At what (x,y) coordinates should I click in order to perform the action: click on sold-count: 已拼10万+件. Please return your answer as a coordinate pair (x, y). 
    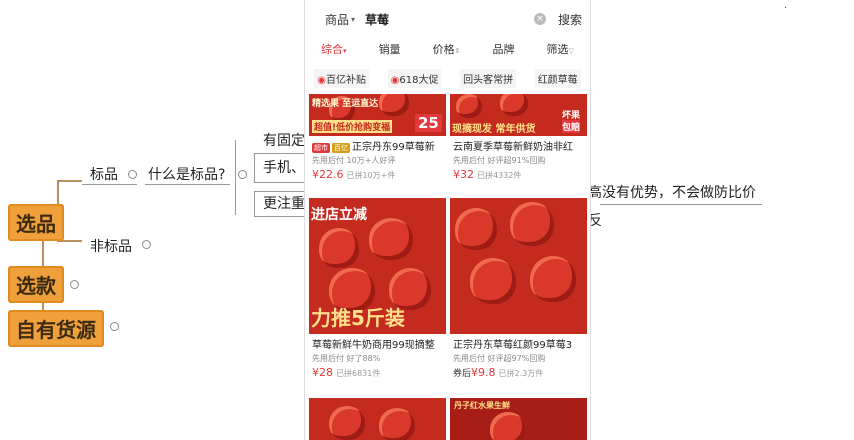
    Looking at the image, I should click on (371, 175).